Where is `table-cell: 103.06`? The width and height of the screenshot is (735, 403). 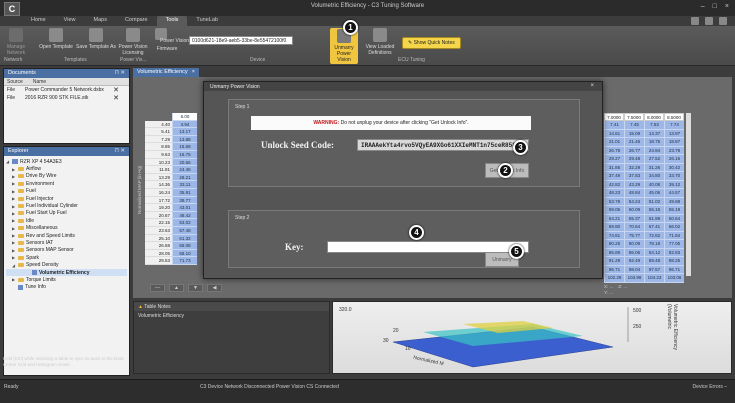 table-cell: 103.06 is located at coordinates (674, 278).